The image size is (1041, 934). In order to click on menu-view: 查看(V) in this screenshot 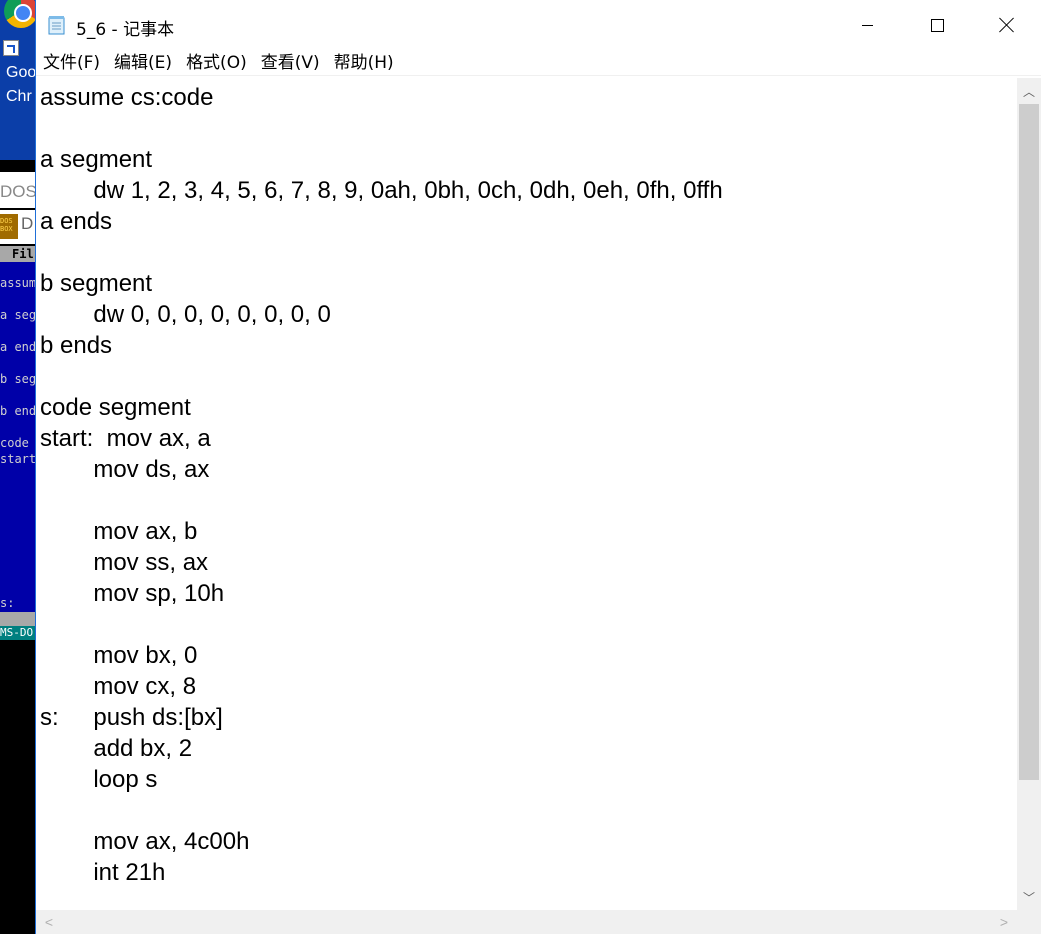, I will do `click(290, 62)`.